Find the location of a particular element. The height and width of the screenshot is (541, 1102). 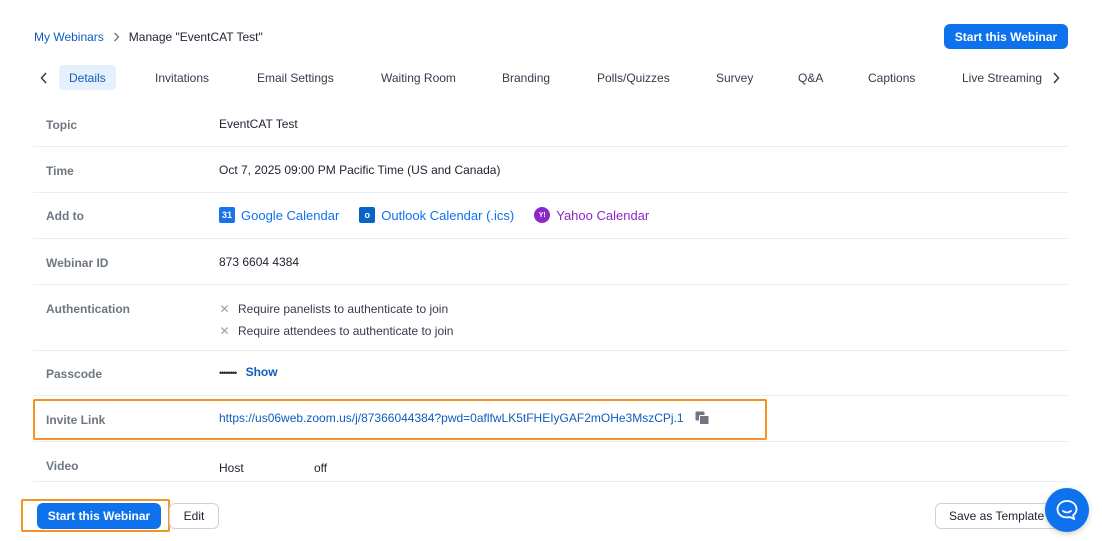

tab-waiting-room: Waiting Room is located at coordinates (418, 77).